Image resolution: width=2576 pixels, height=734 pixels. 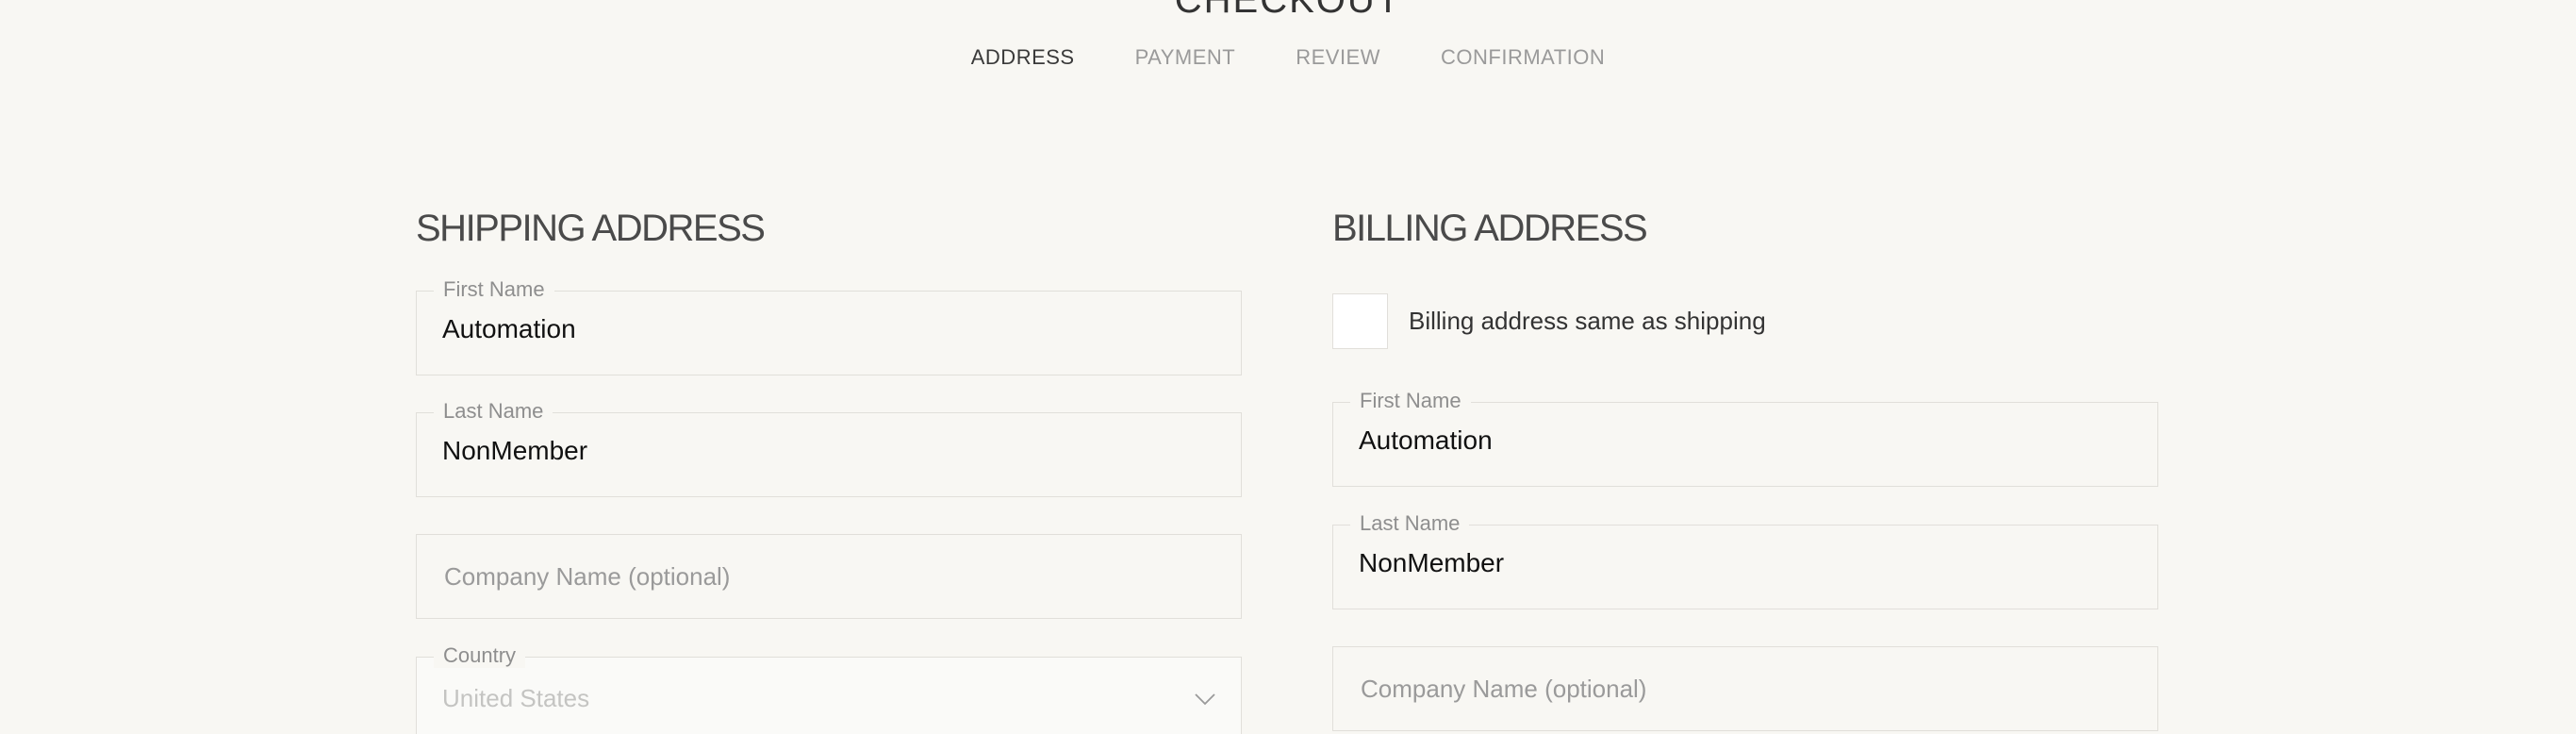 What do you see at coordinates (1360, 321) in the screenshot?
I see `billing-same-as-shipping-checkbox` at bounding box center [1360, 321].